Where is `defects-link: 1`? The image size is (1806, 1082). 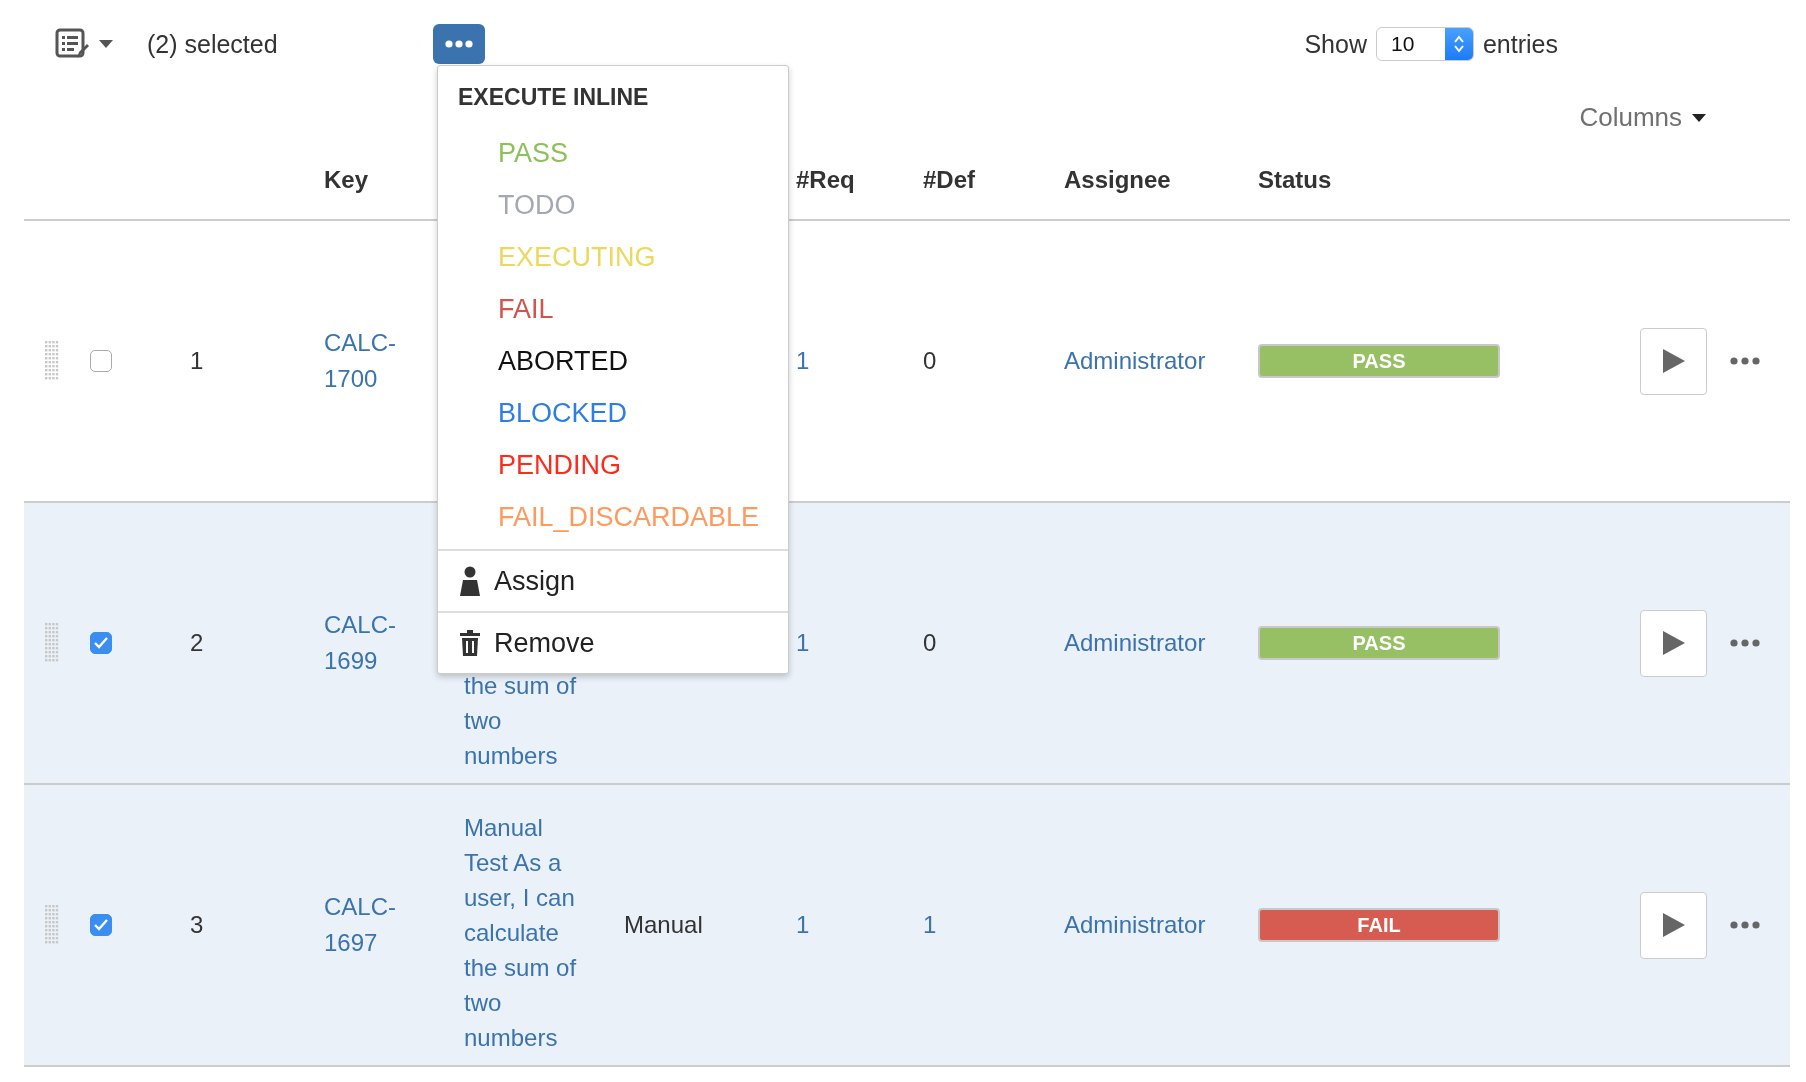
defects-link: 1 is located at coordinates (930, 925).